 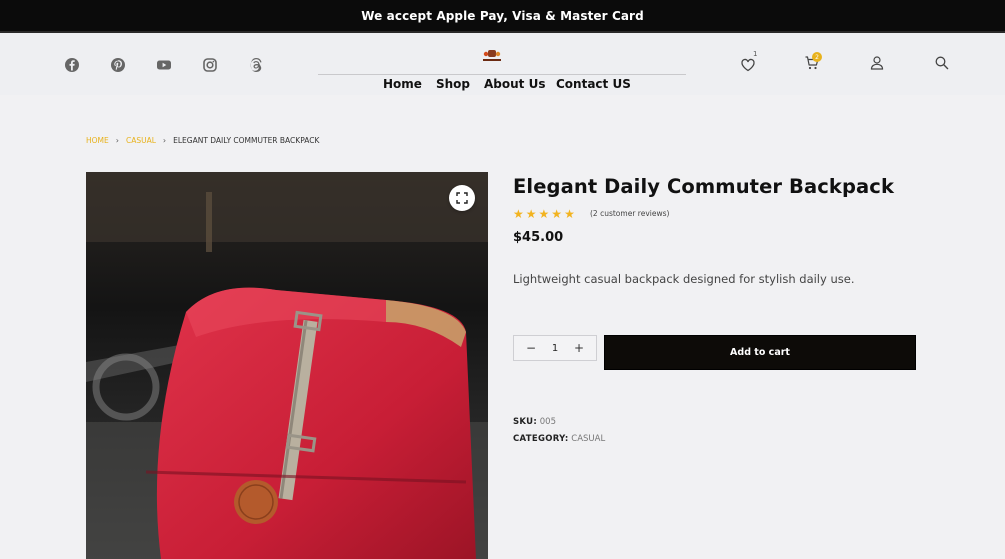 What do you see at coordinates (525, 422) in the screenshot?
I see `sku-label: SKU:` at bounding box center [525, 422].